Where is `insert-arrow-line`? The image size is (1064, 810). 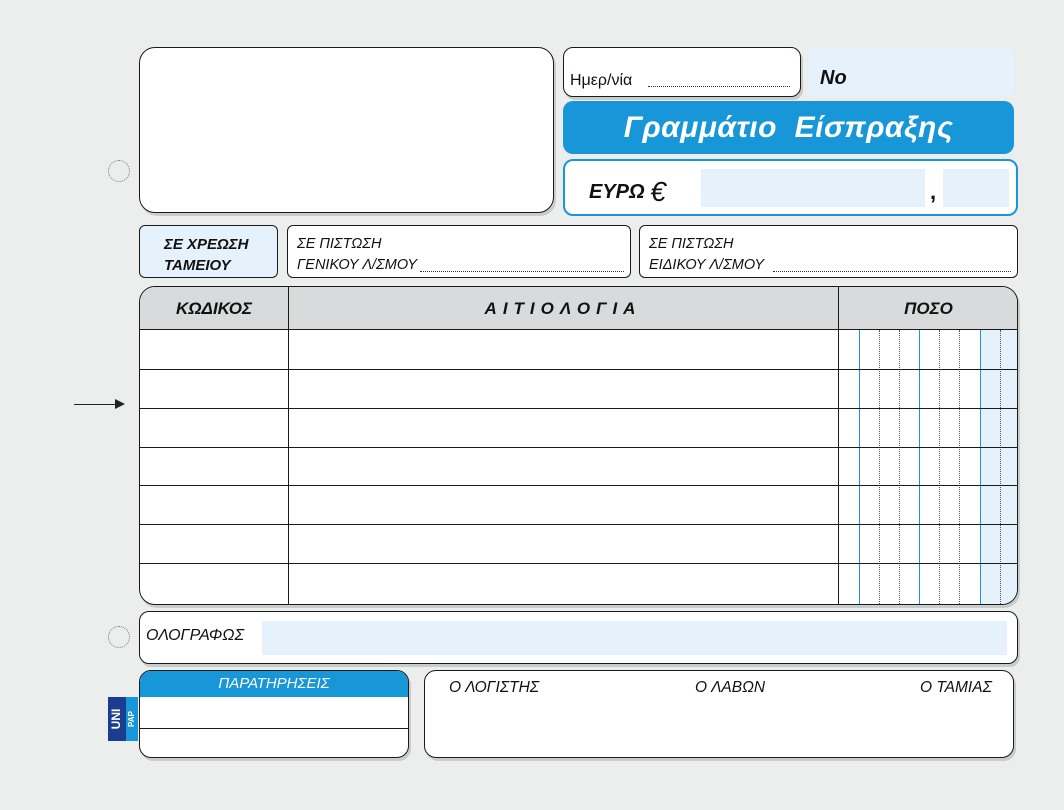 insert-arrow-line is located at coordinates (96, 404).